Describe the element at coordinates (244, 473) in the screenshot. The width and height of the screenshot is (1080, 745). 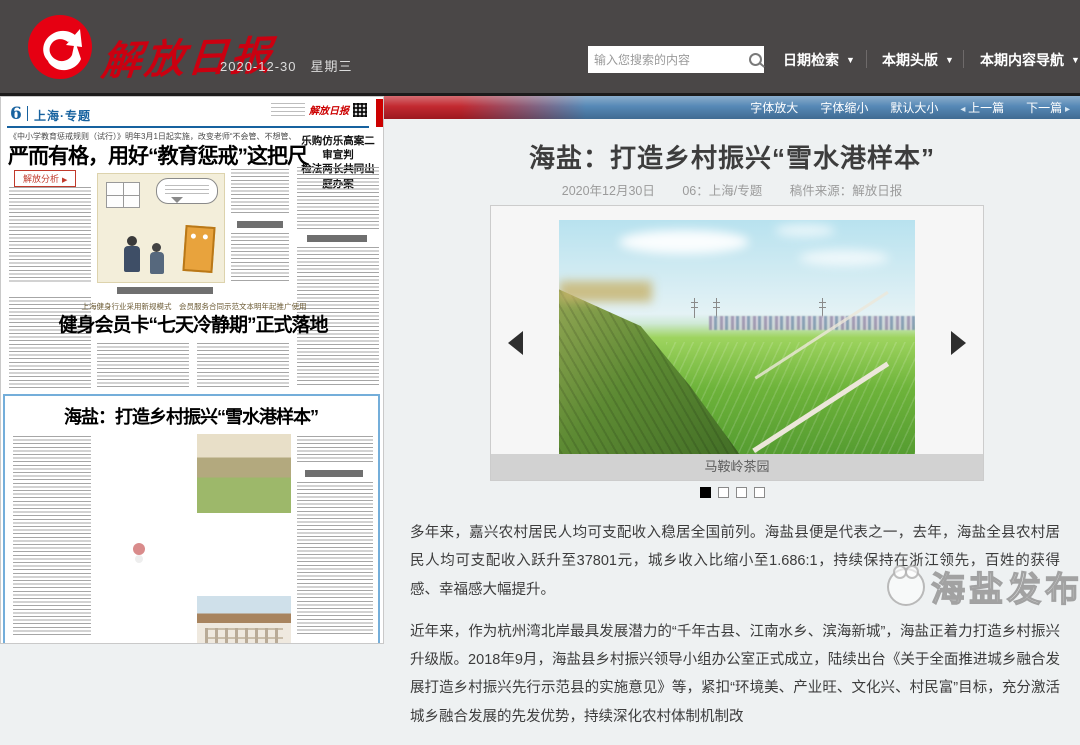
I see `preview-photo-aerial` at that location.